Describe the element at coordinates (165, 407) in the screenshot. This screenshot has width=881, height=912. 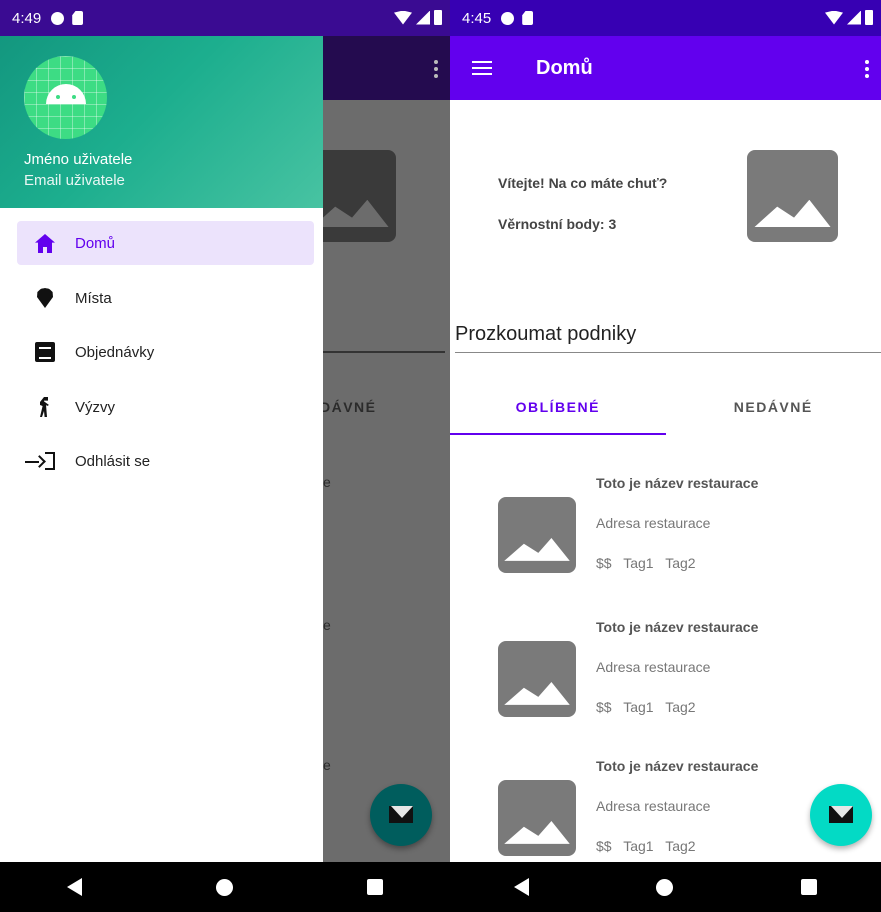
I see `drawer-item-challenges: Výzvy` at that location.